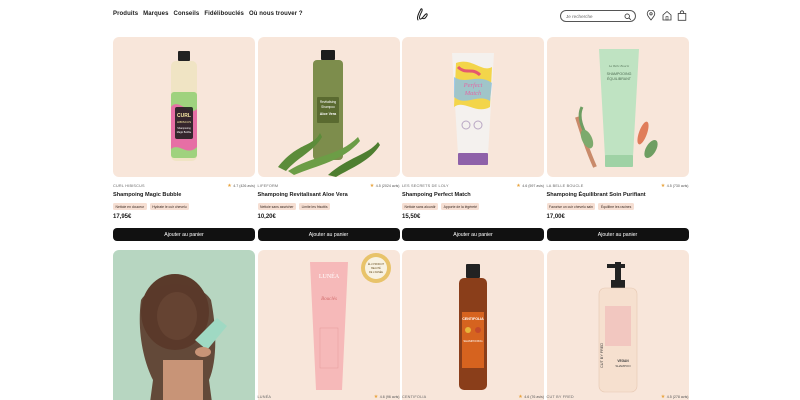  Describe the element at coordinates (623, 361) in the screenshot. I see `bottle-label-vegan: VEGAN` at that location.